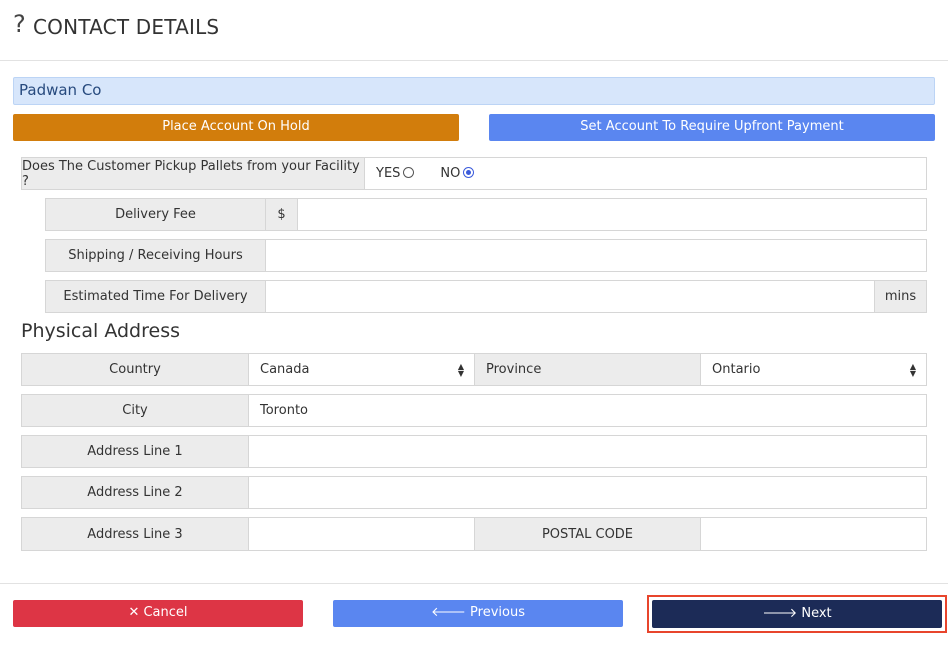  What do you see at coordinates (158, 613) in the screenshot?
I see `cancel-button: ✕ Cancel` at bounding box center [158, 613].